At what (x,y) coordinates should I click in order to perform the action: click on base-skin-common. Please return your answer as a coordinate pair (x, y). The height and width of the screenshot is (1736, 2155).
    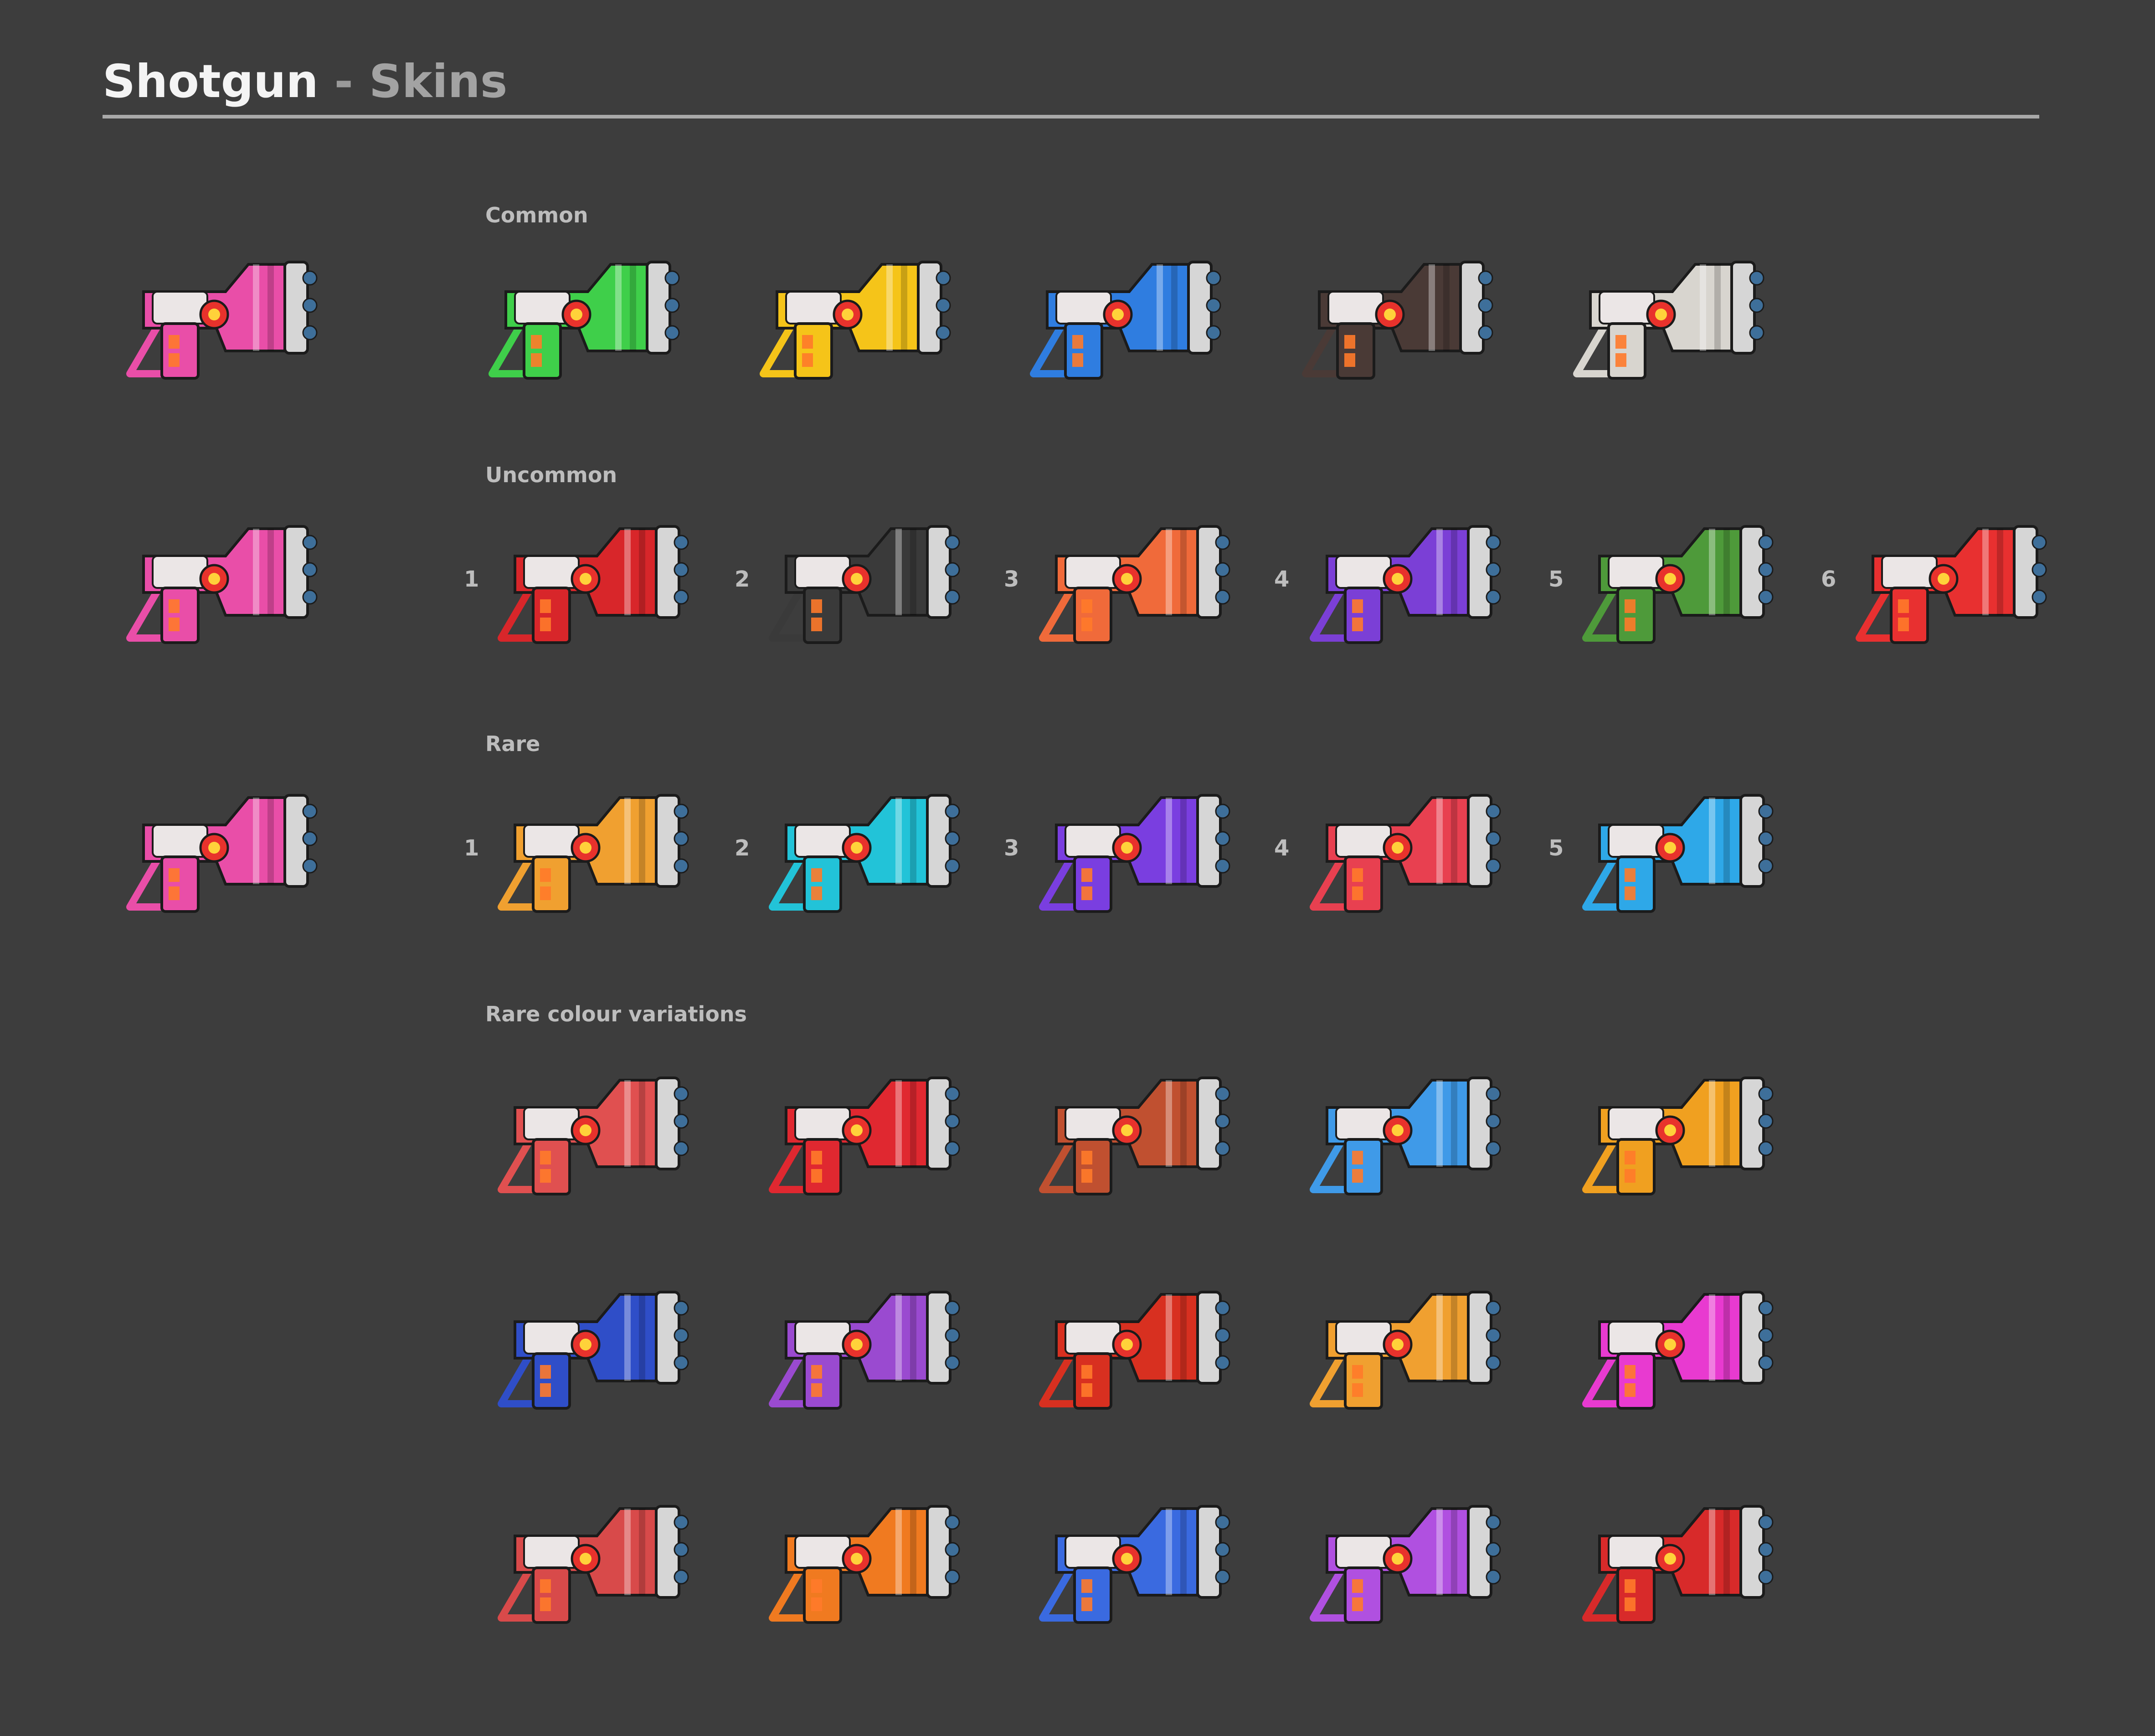
    Looking at the image, I should click on (212, 312).